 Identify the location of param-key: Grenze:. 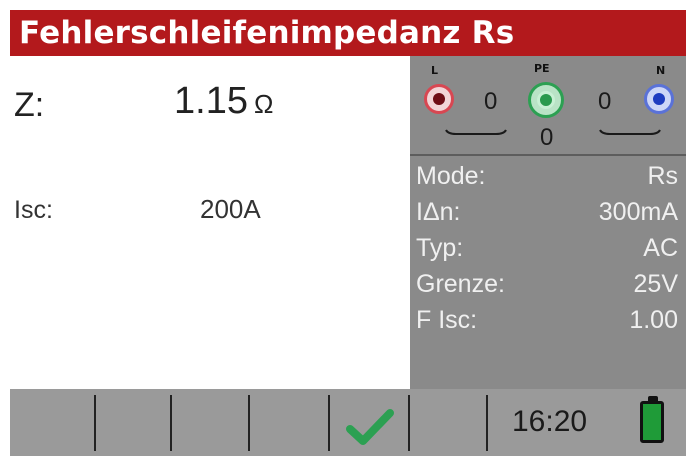
(460, 284).